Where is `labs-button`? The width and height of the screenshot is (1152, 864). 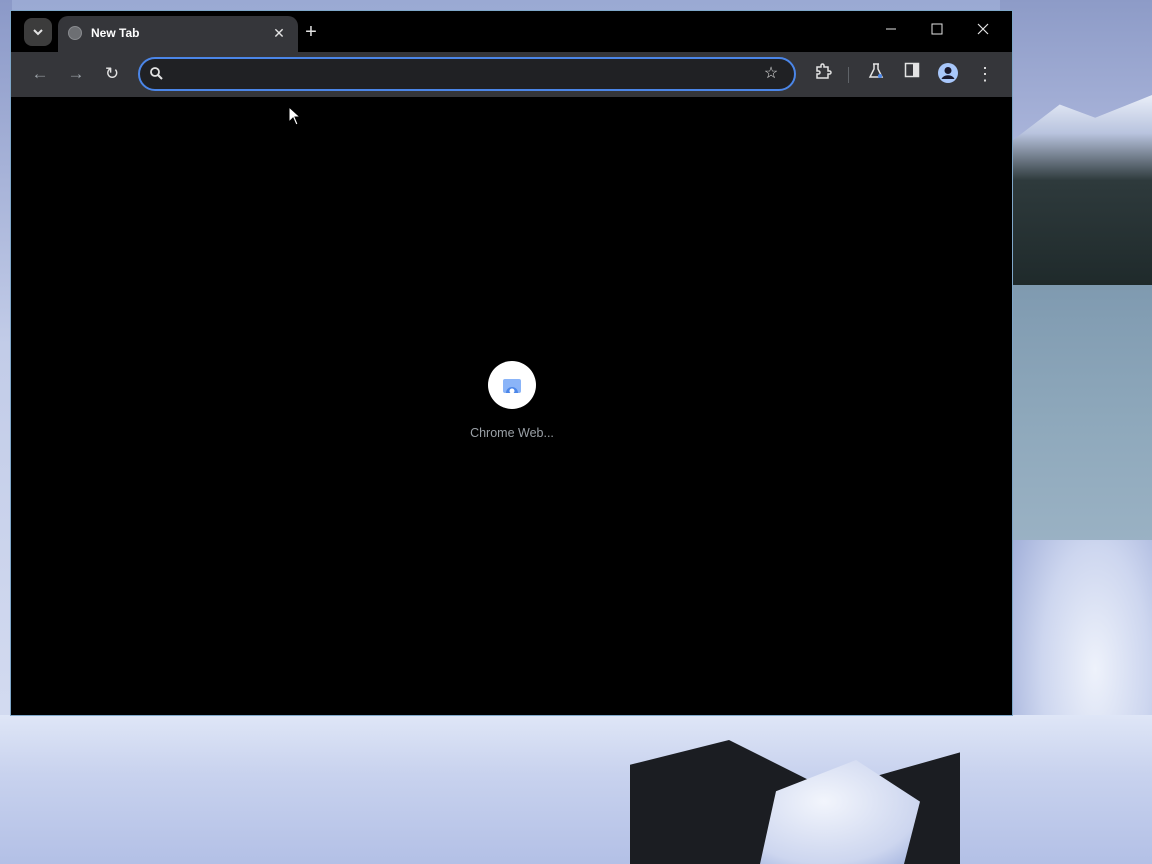
labs-button is located at coordinates (876, 74).